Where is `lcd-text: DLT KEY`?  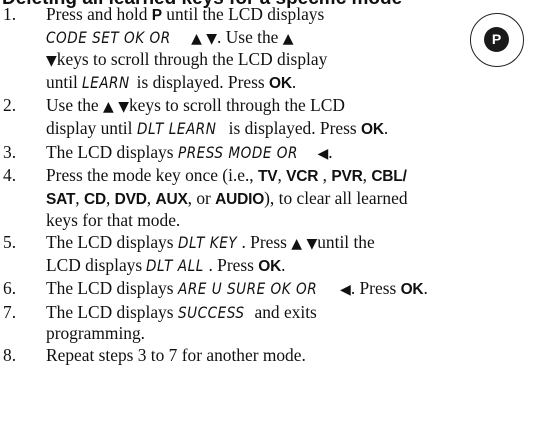 lcd-text: DLT KEY is located at coordinates (207, 242).